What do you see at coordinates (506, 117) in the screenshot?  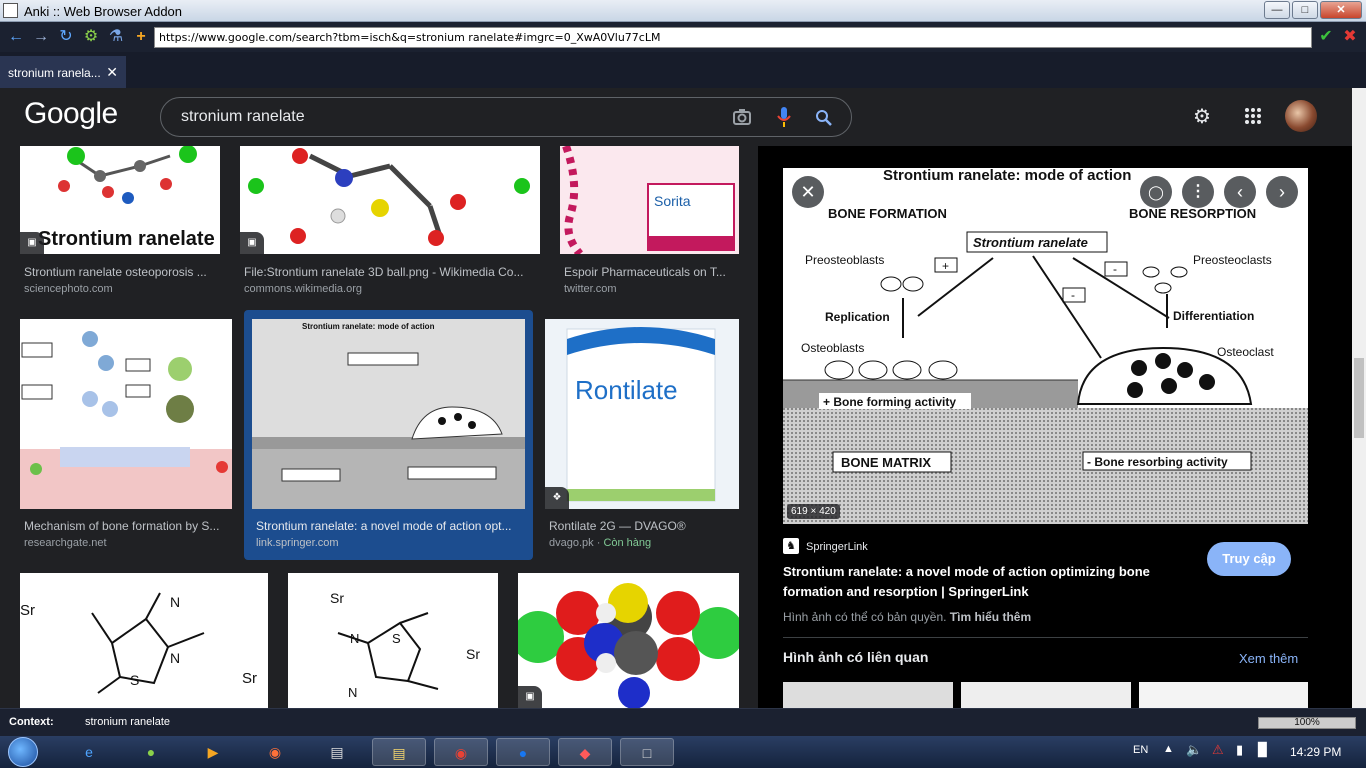 I see `search-box: stronium ranelate` at bounding box center [506, 117].